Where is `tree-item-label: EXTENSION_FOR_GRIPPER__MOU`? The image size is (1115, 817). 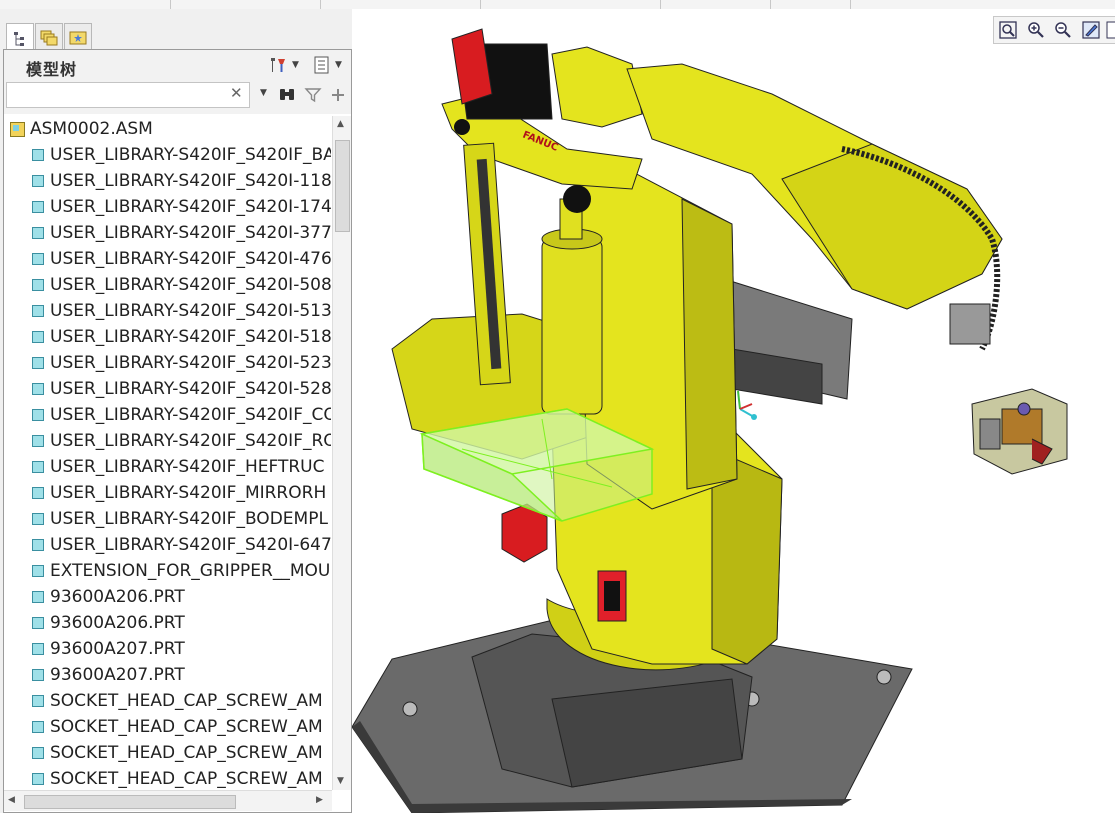
tree-item-label: EXTENSION_FOR_GRIPPER__MOU is located at coordinates (190, 571).